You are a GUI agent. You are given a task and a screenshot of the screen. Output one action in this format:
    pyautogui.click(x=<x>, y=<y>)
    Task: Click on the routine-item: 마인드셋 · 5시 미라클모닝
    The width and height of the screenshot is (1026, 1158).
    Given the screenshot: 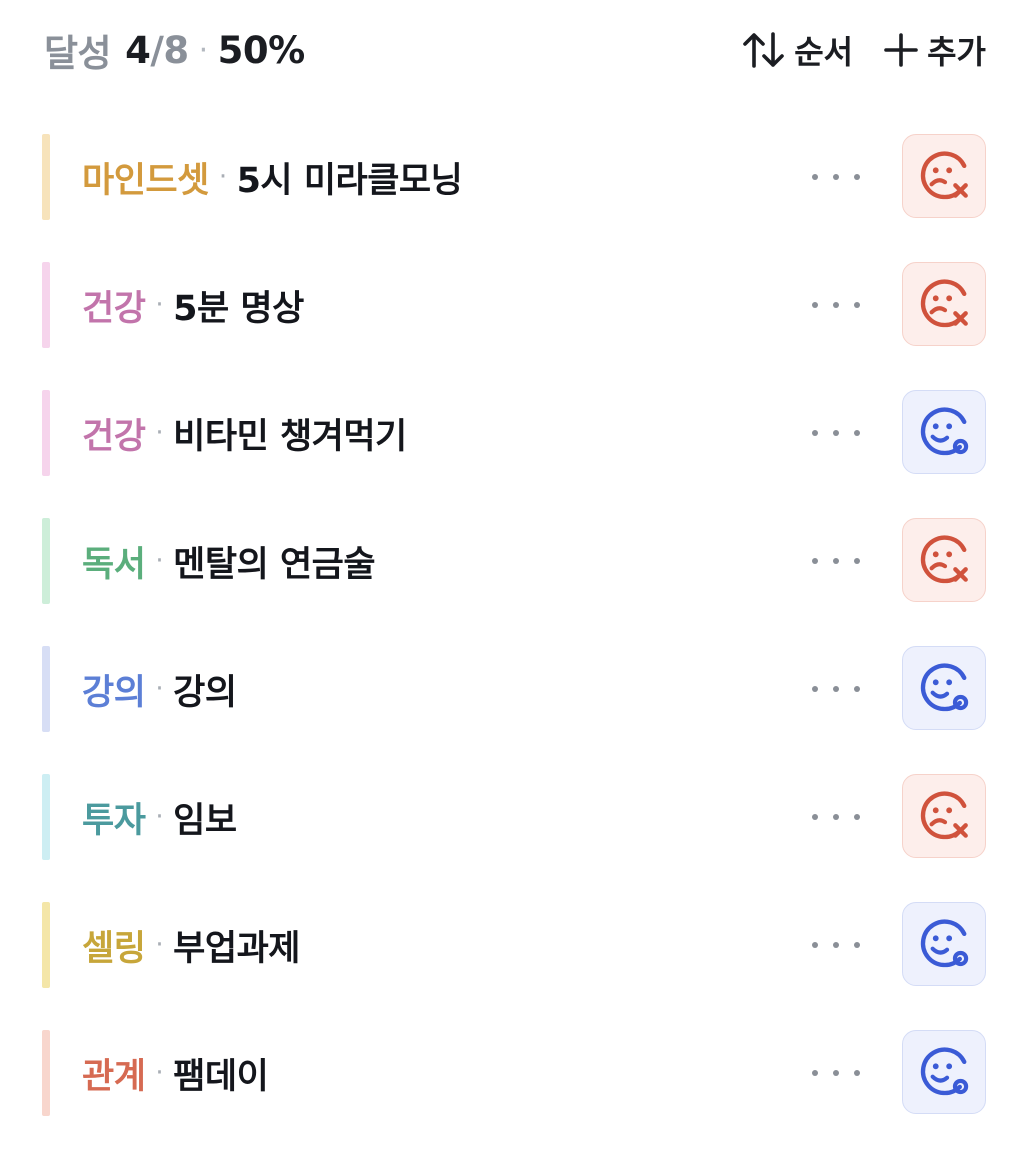 What is the action you would take?
    pyautogui.click(x=514, y=177)
    